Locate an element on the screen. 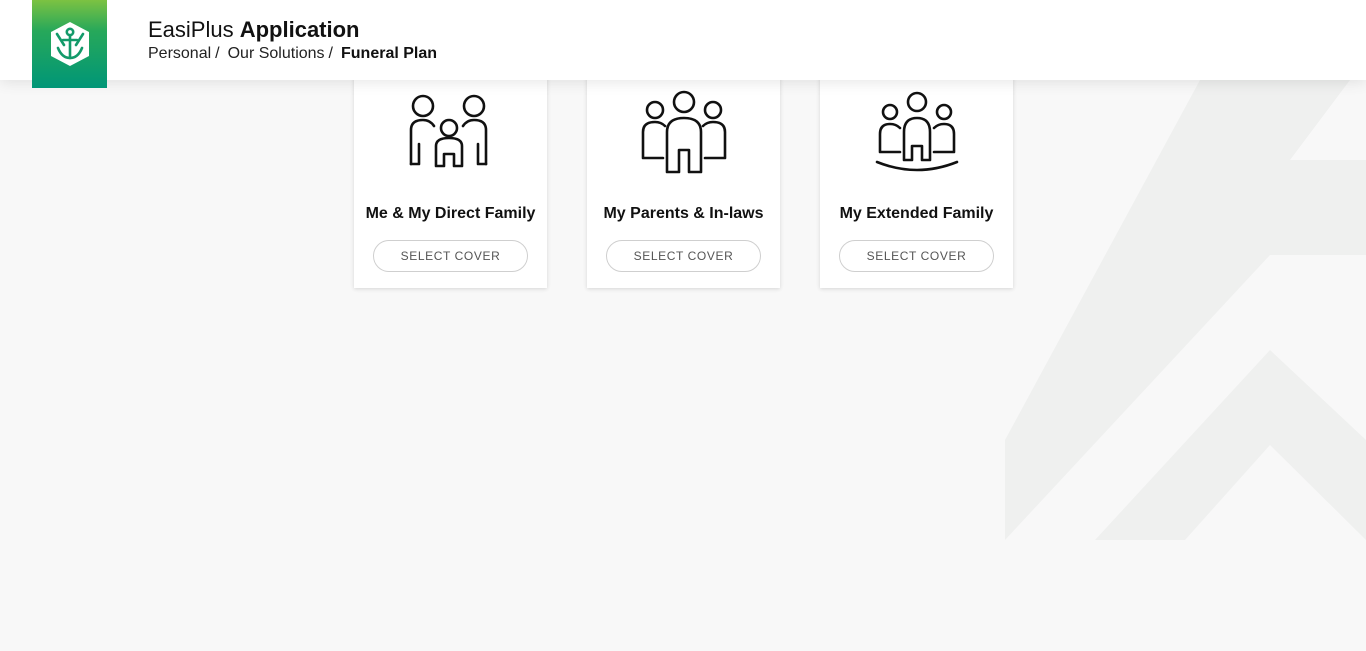 The height and width of the screenshot is (651, 1366). breadcrumb-funeral-plan: Funeral Plan is located at coordinates (389, 53).